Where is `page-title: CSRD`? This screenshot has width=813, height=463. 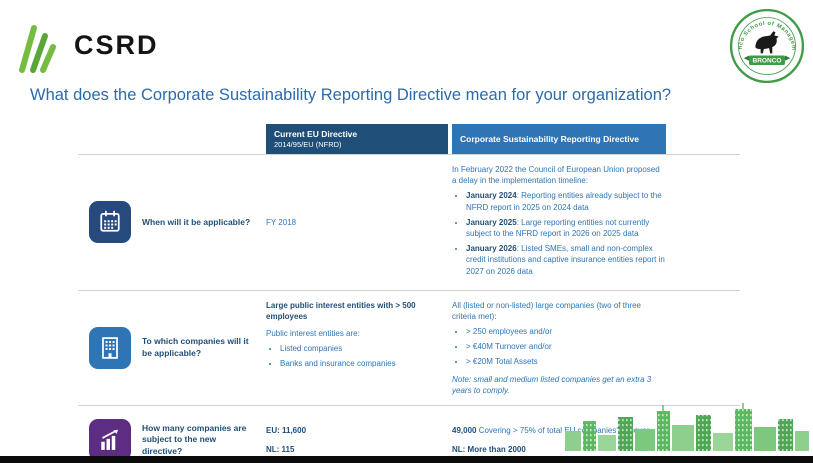 page-title: CSRD is located at coordinates (116, 45).